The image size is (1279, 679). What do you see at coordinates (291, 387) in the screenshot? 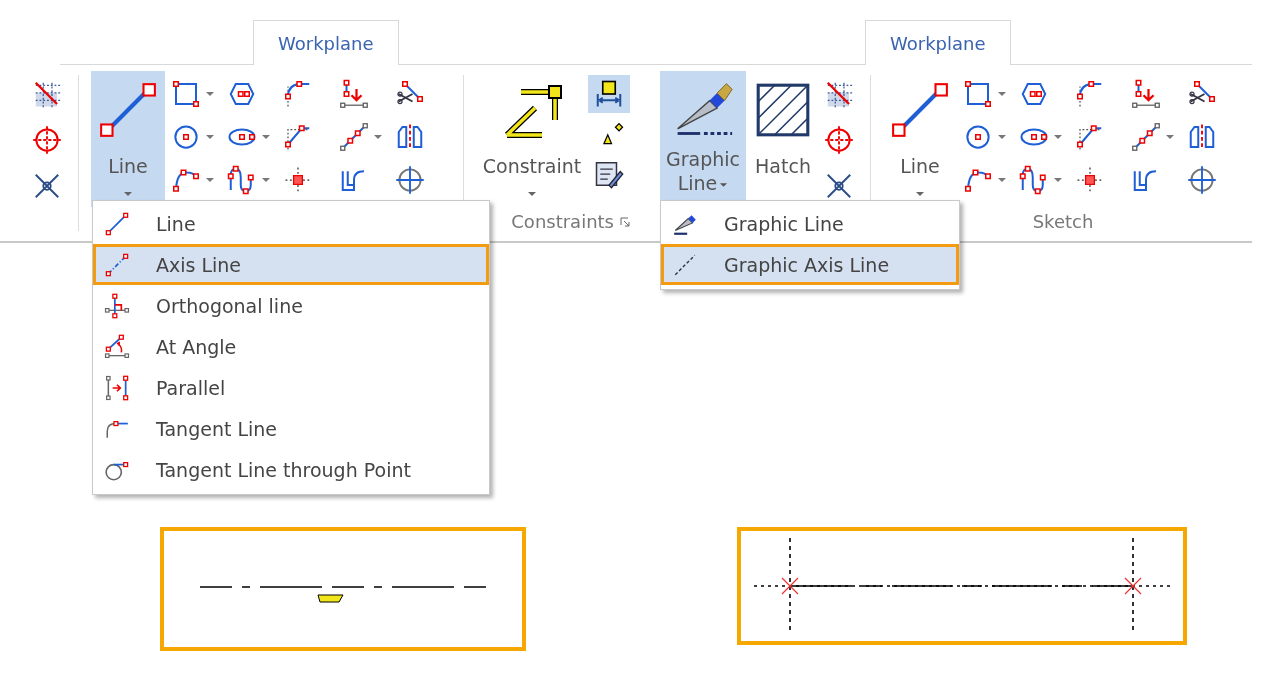
I see `menu-item: Parallel` at bounding box center [291, 387].